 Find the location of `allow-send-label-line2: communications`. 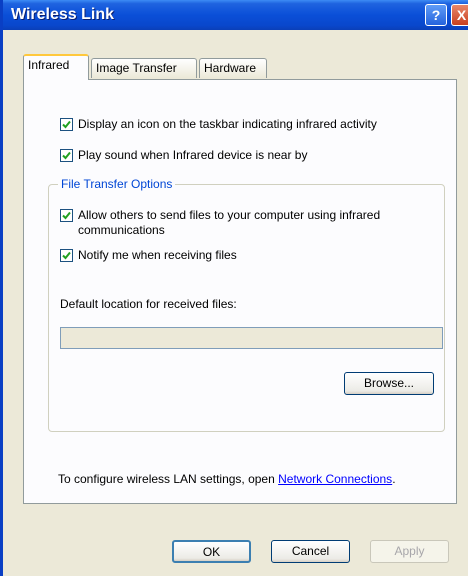

allow-send-label-line2: communications is located at coordinates (121, 230).